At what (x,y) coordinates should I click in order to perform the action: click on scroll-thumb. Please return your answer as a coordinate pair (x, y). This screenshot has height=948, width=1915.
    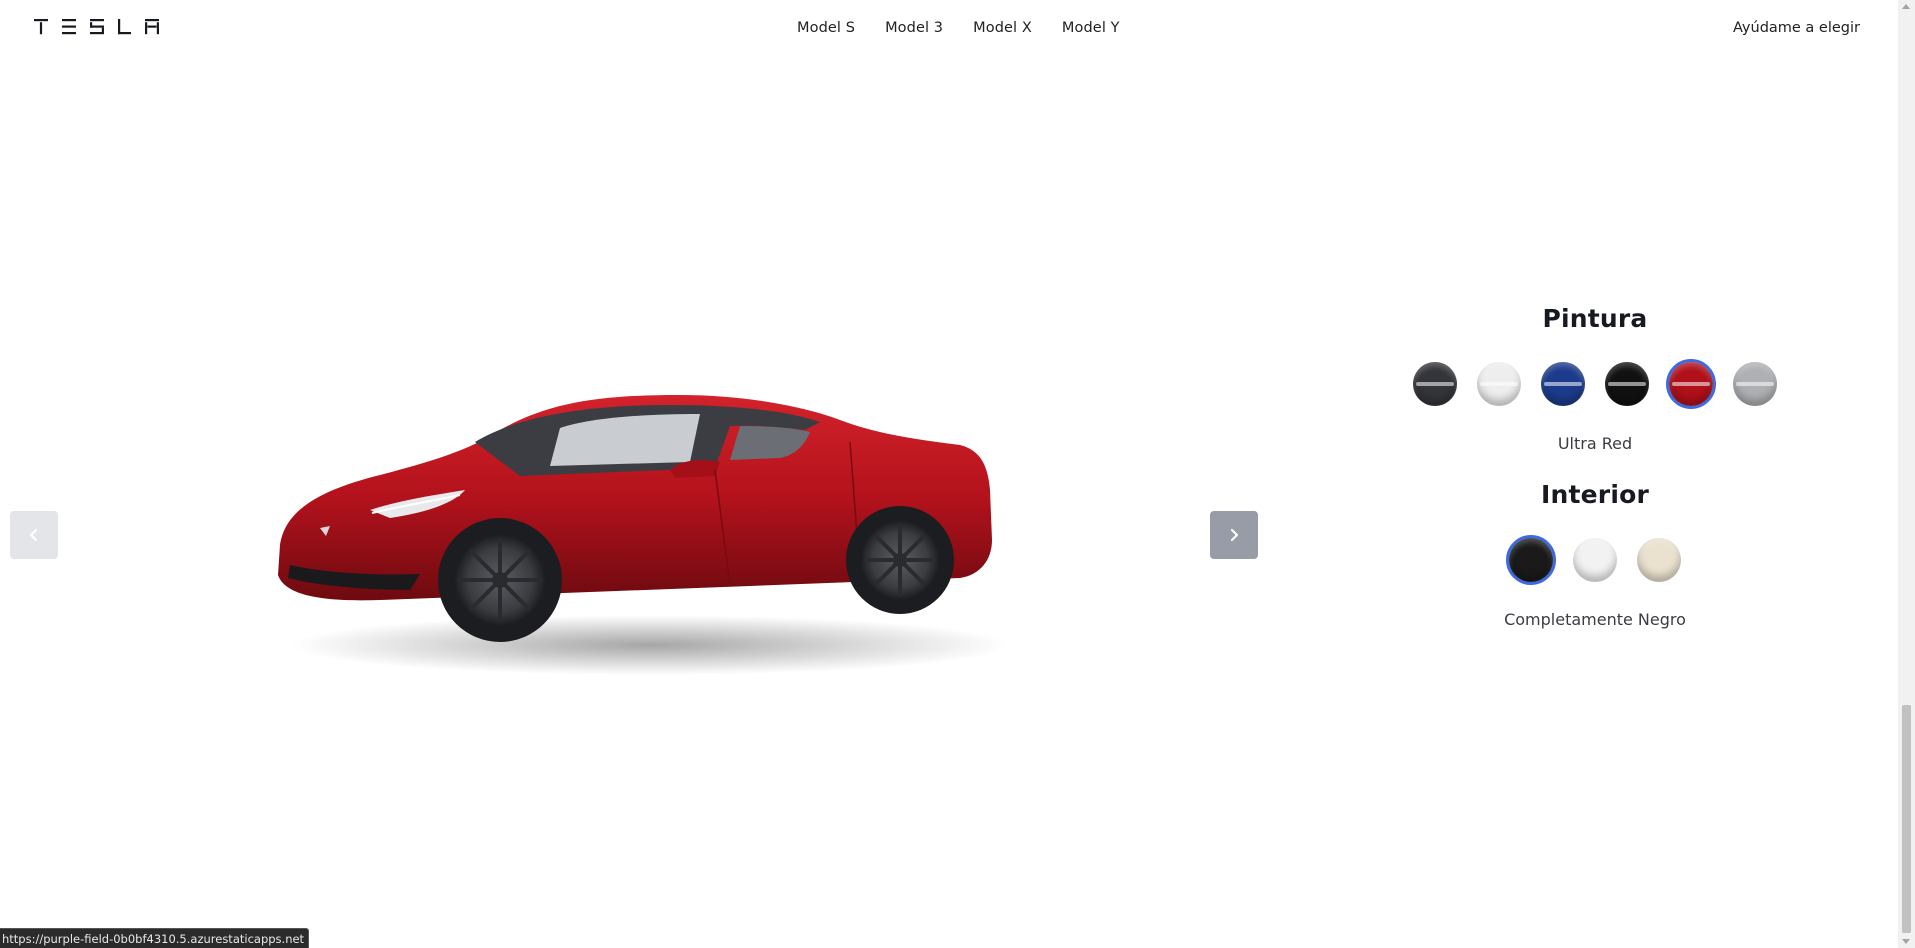
    Looking at the image, I should click on (1906, 819).